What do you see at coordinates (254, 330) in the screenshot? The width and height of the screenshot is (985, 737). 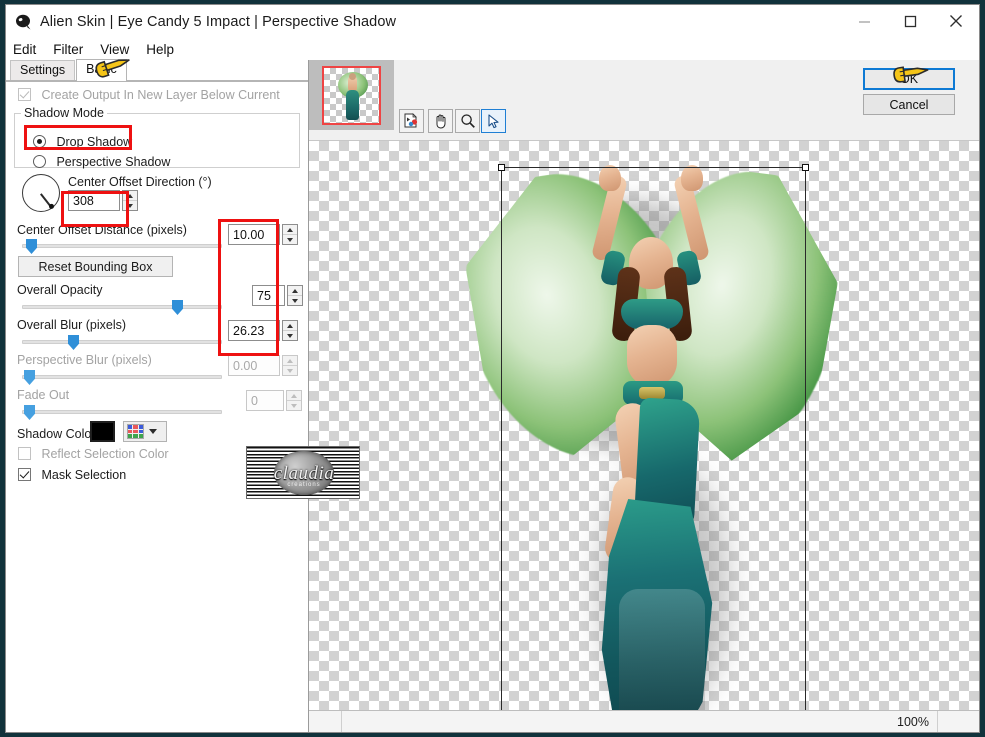 I see `overall-blur-input: 26.23` at bounding box center [254, 330].